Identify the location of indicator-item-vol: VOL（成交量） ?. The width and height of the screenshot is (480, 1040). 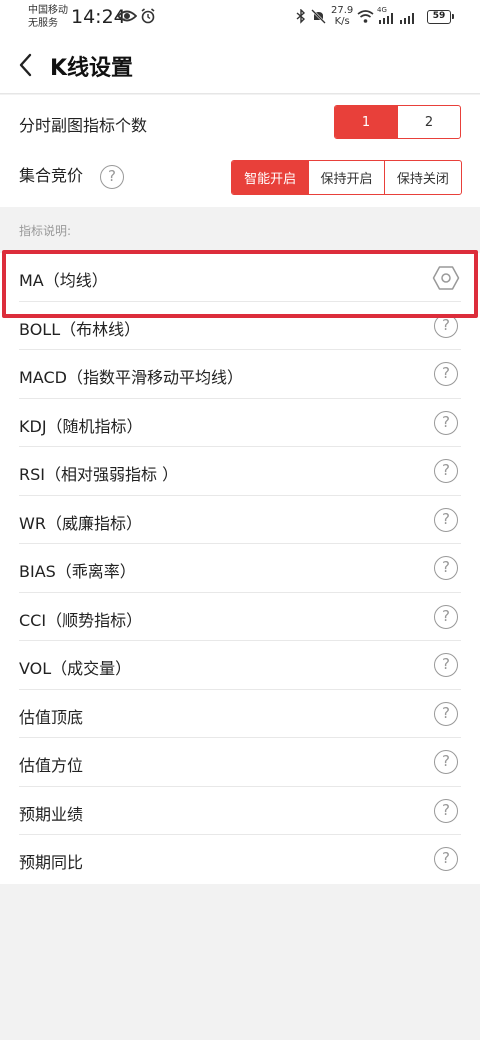
(240, 665).